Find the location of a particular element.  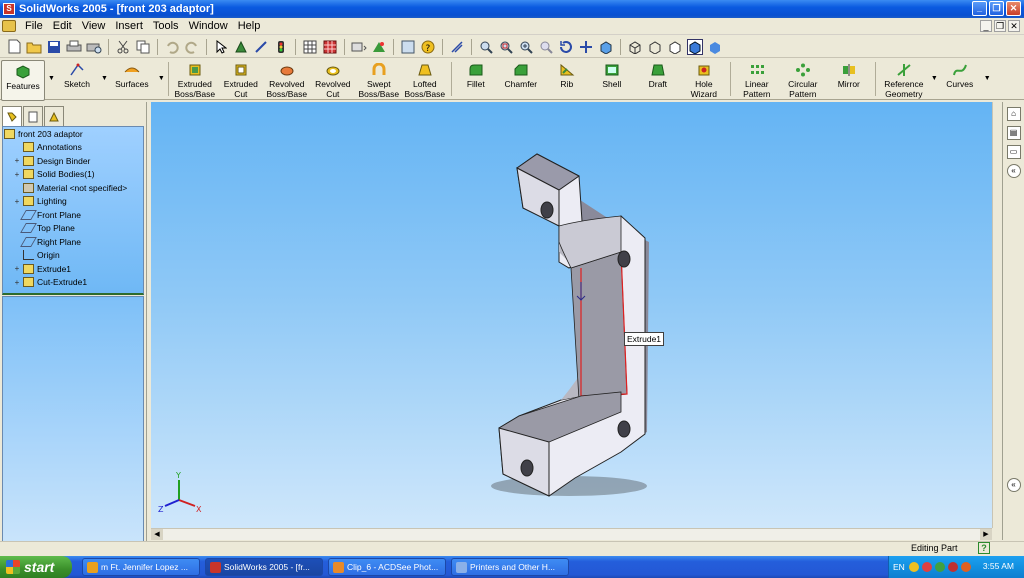

status-help-icon: ? is located at coordinates (984, 548).